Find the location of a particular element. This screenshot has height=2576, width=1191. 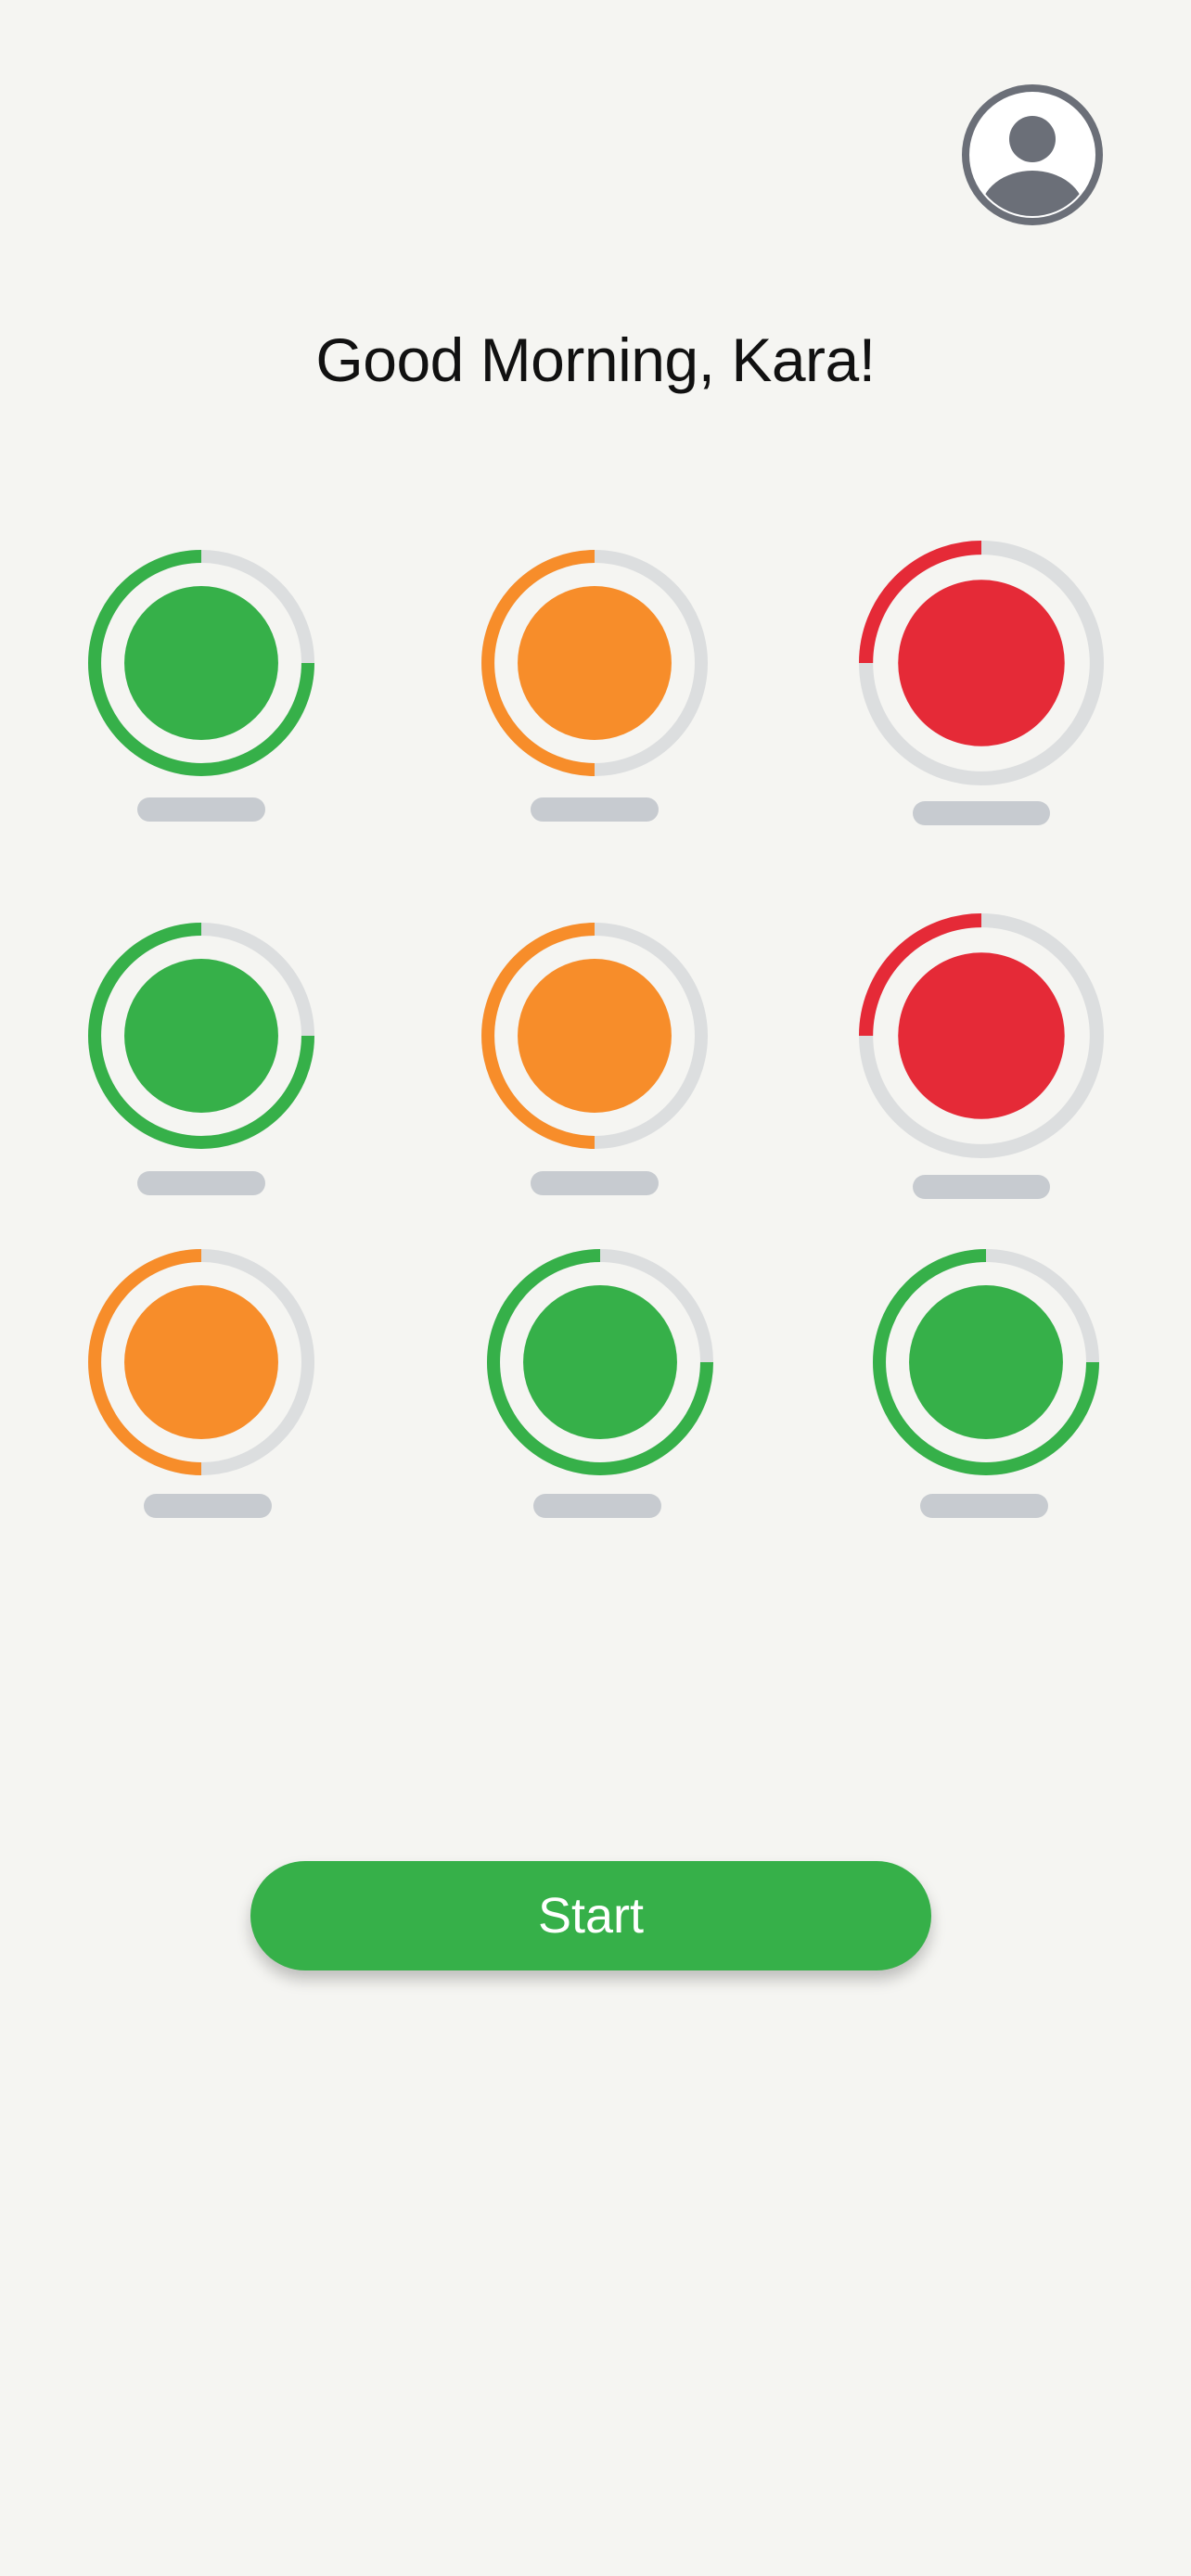

start-button: Start is located at coordinates (590, 1915).